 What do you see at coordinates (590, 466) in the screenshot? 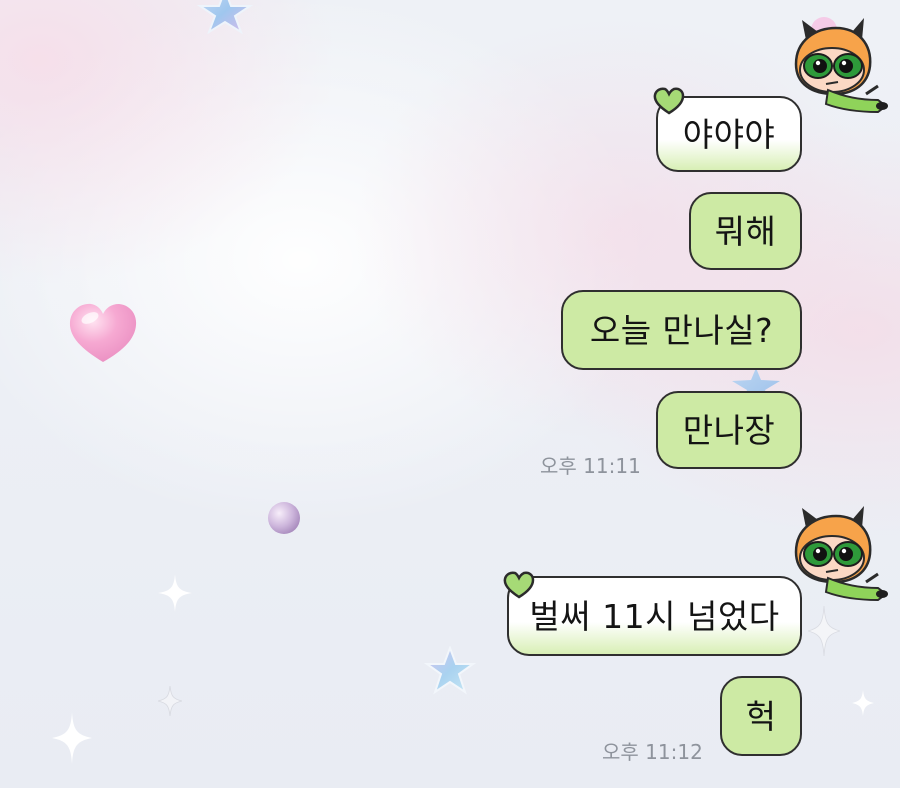
I see `message-timestamp: 오후 11:11` at bounding box center [590, 466].